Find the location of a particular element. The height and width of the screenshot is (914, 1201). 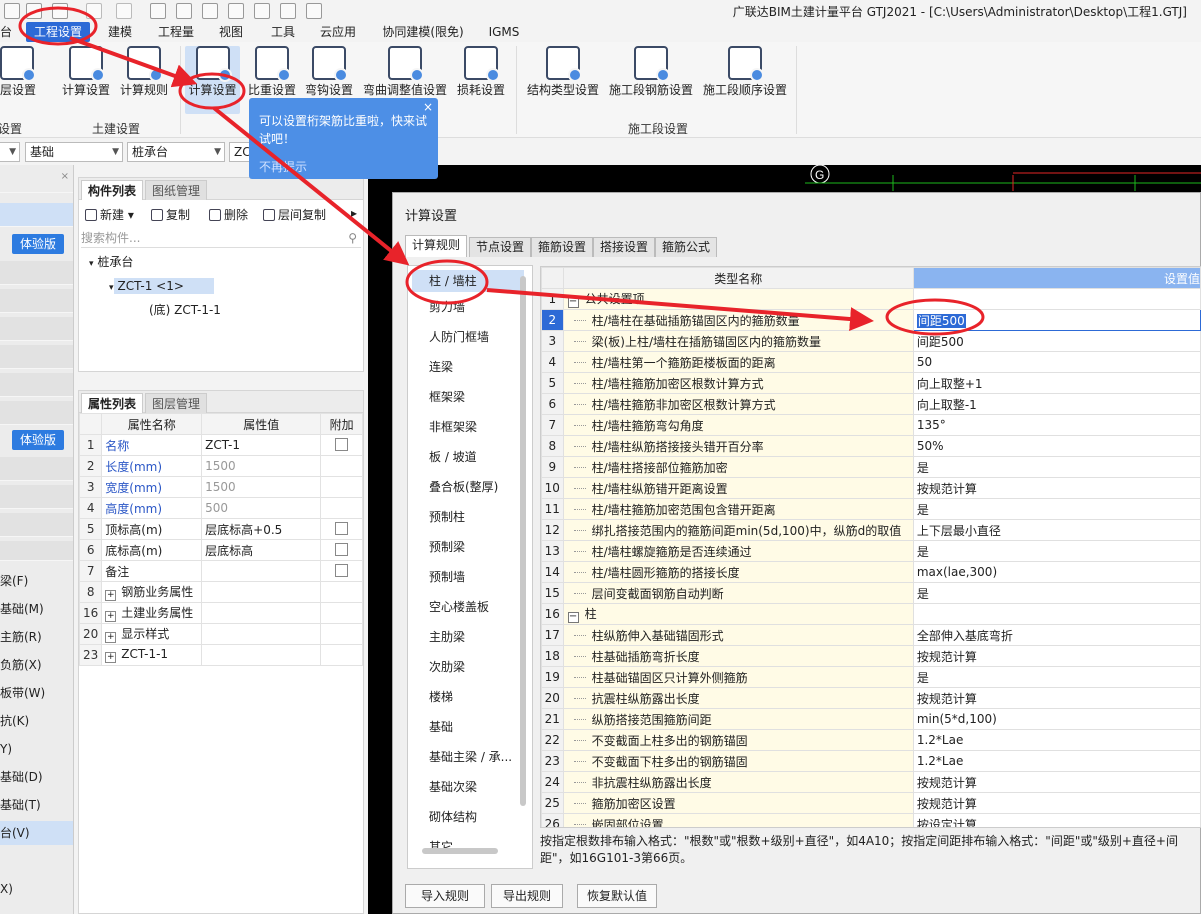

stage-rebar-button: 施工段钢筋设置 is located at coordinates (651, 76).